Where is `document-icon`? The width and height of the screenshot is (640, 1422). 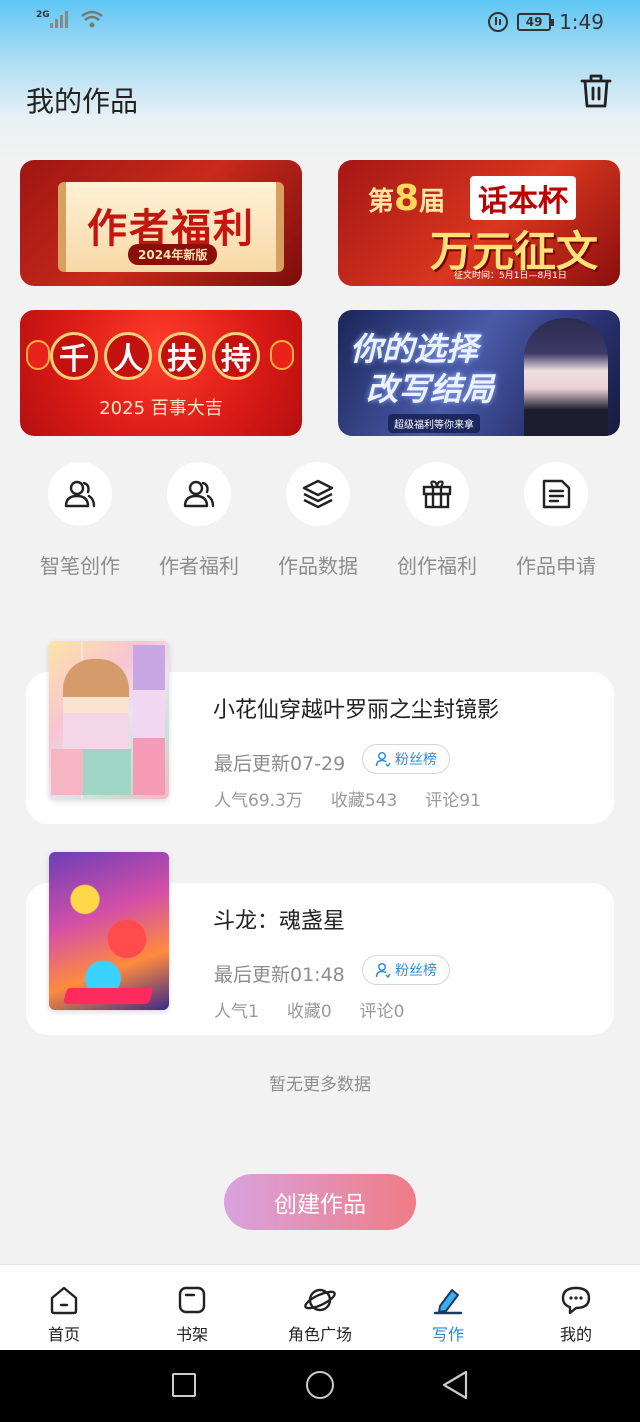 document-icon is located at coordinates (556, 494).